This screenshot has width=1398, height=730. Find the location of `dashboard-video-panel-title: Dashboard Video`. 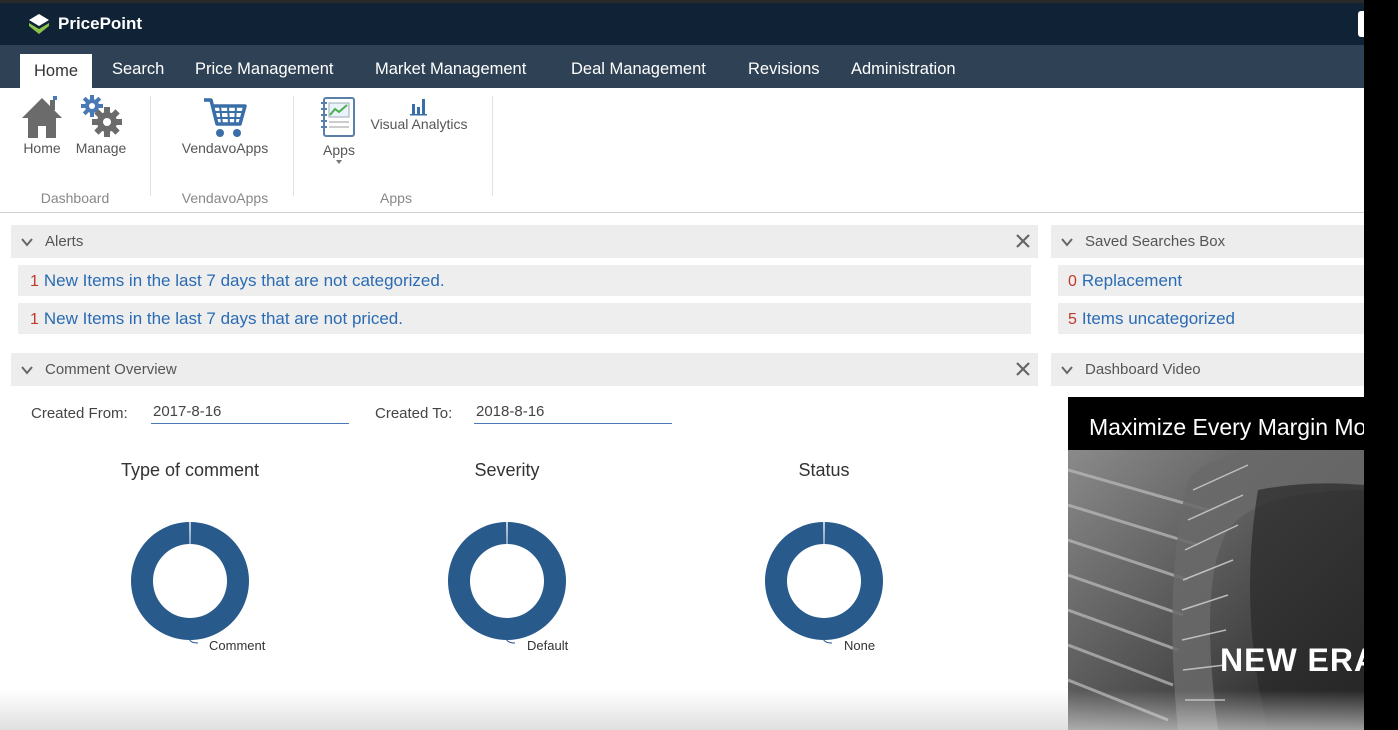

dashboard-video-panel-title: Dashboard Video is located at coordinates (1143, 369).